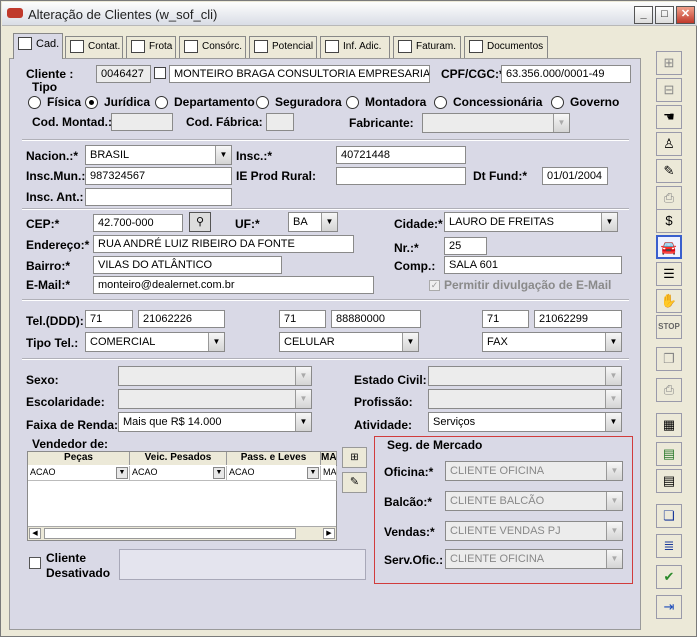  Describe the element at coordinates (34, 102) in the screenshot. I see `radio-fisica` at that location.